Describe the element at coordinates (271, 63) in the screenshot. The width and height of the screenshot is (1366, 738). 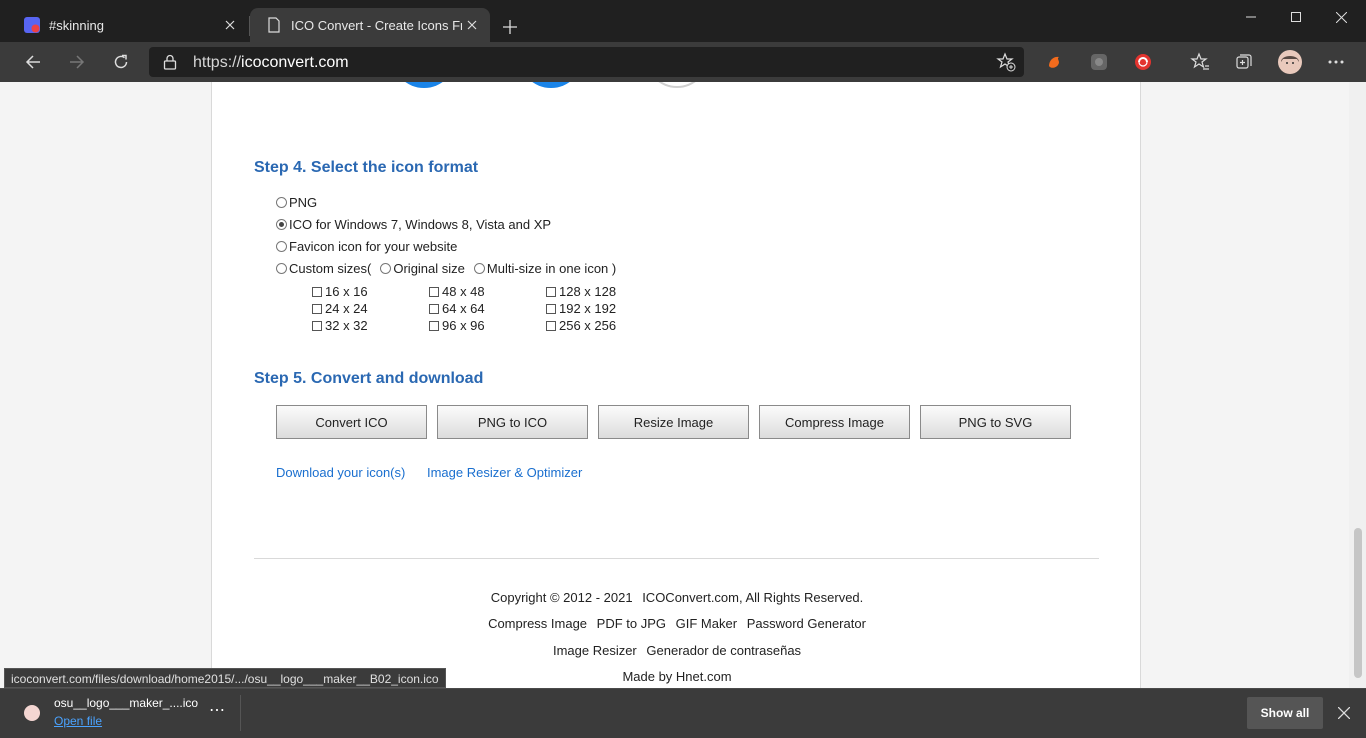
I see `url-text: https://icoconvert.com` at that location.